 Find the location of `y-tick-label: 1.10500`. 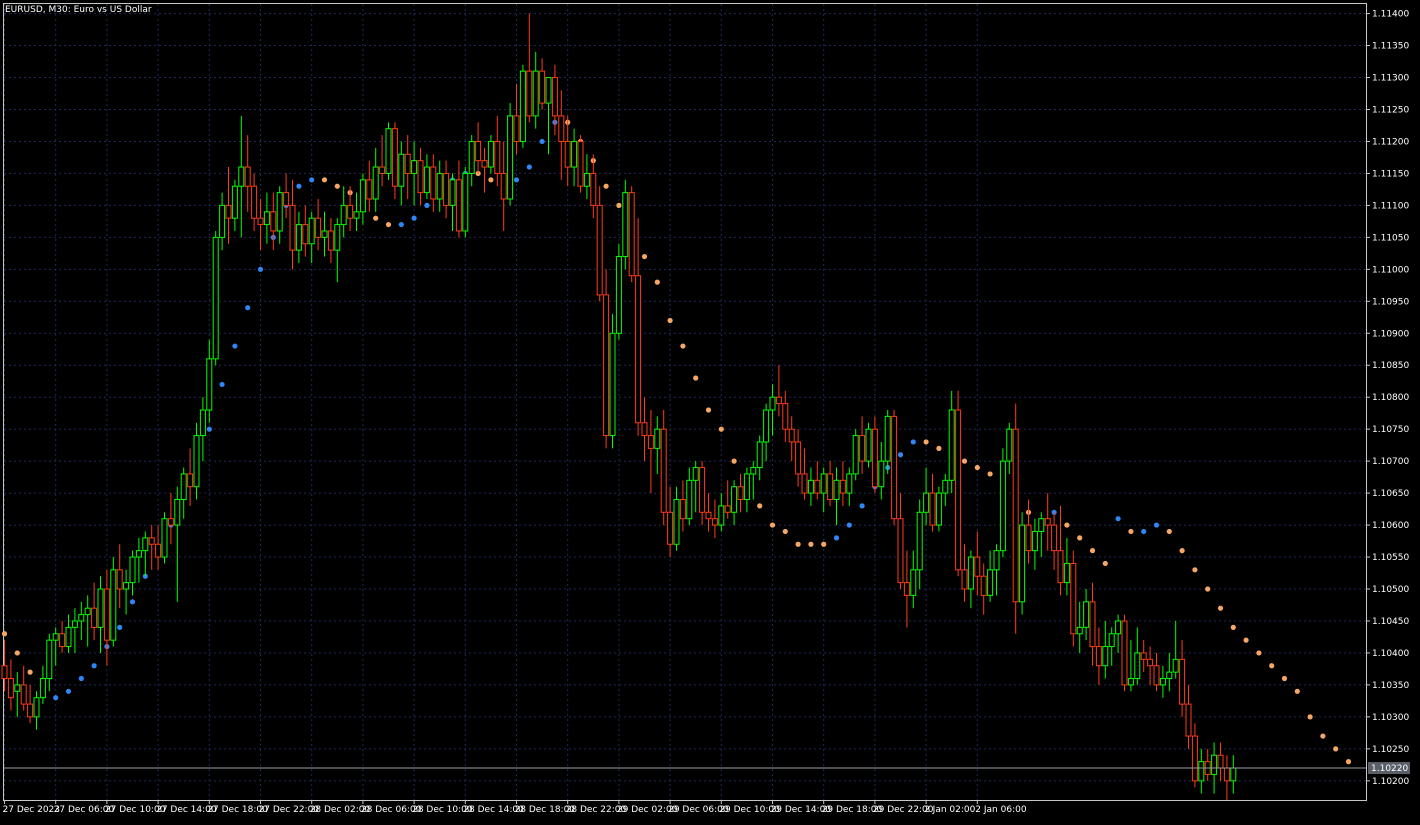

y-tick-label: 1.10500 is located at coordinates (1390, 590).